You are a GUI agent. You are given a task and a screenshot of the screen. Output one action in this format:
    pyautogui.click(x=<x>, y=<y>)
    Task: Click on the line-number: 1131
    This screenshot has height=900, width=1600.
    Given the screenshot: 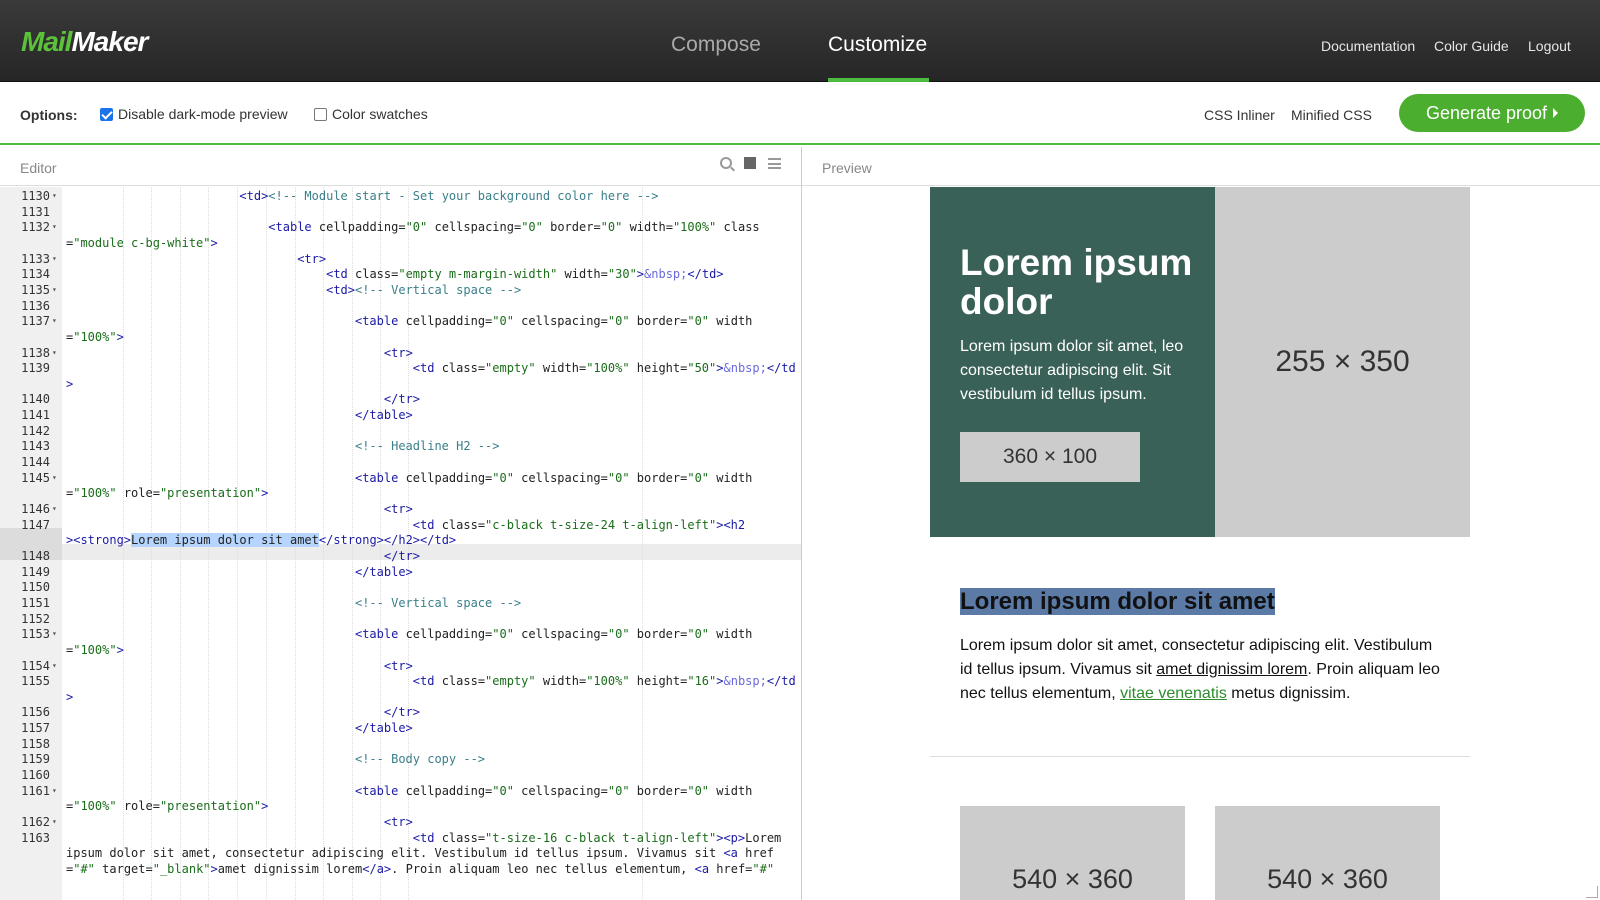 What is the action you would take?
    pyautogui.click(x=35, y=211)
    